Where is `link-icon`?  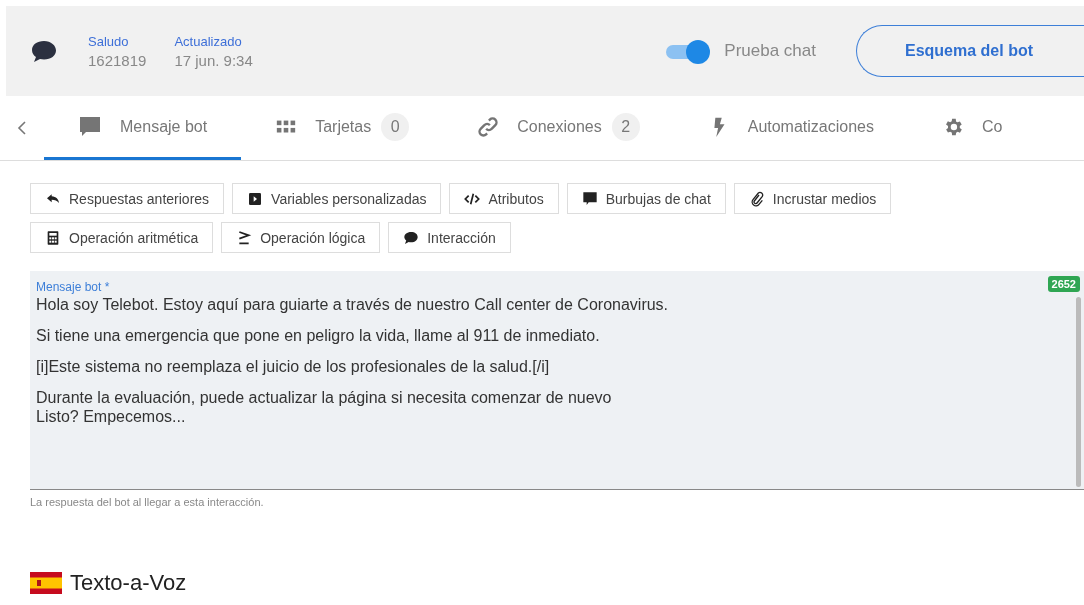
link-icon is located at coordinates (488, 126).